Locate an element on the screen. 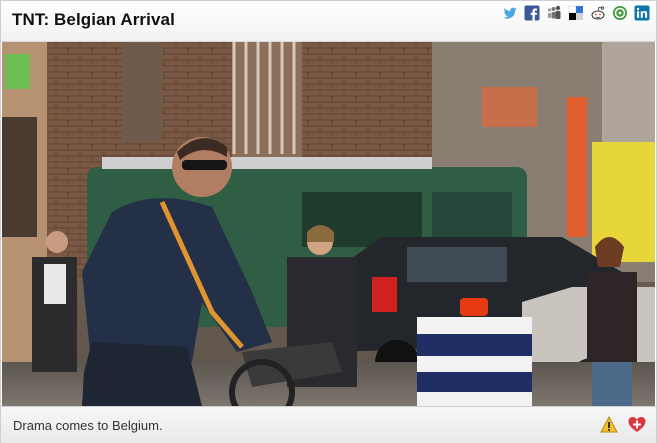  warning-icon is located at coordinates (609, 424).